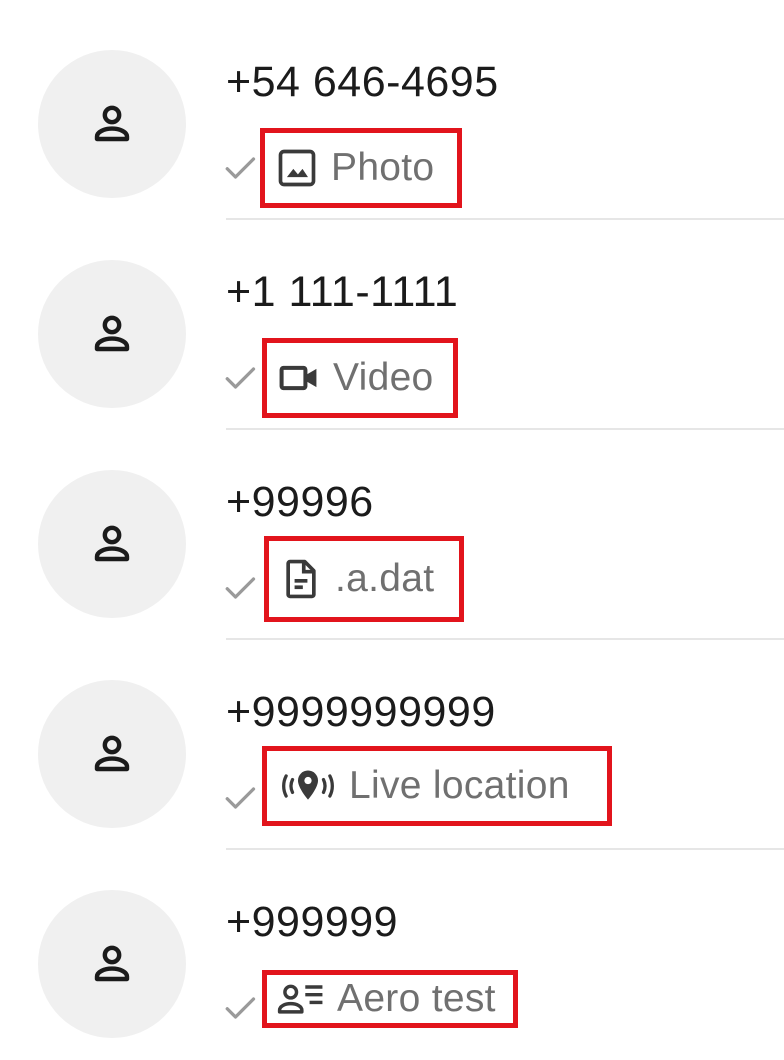 Image resolution: width=784 pixels, height=1060 pixels. I want to click on preview-text: Photo, so click(383, 167).